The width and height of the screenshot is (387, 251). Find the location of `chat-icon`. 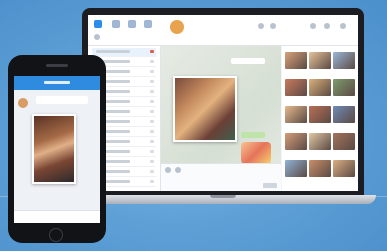

chat-icon is located at coordinates (98, 24).